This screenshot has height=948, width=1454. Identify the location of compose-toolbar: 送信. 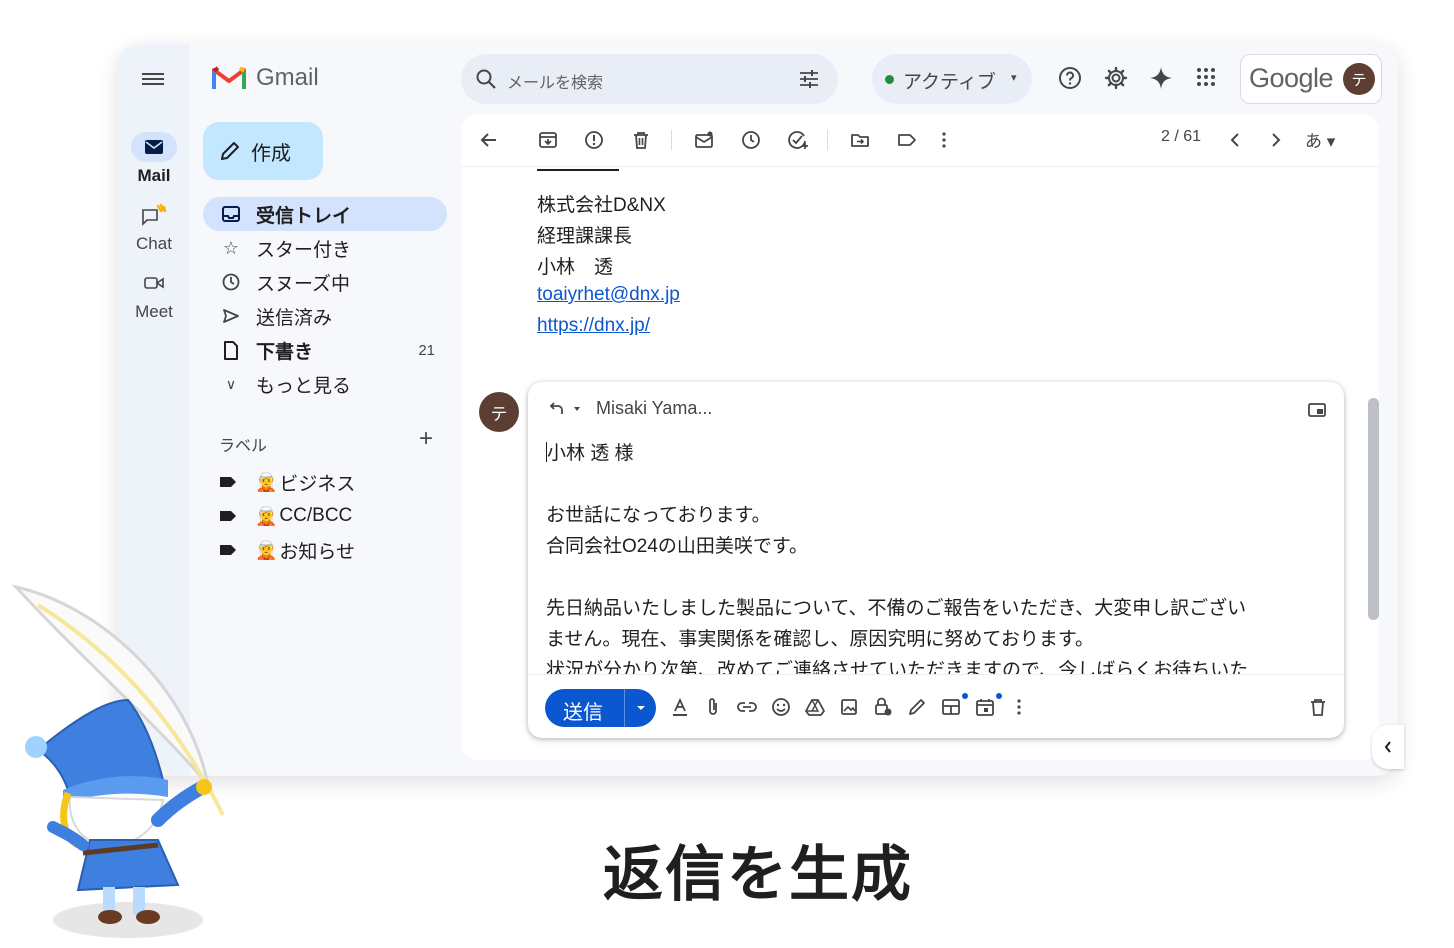
(936, 706).